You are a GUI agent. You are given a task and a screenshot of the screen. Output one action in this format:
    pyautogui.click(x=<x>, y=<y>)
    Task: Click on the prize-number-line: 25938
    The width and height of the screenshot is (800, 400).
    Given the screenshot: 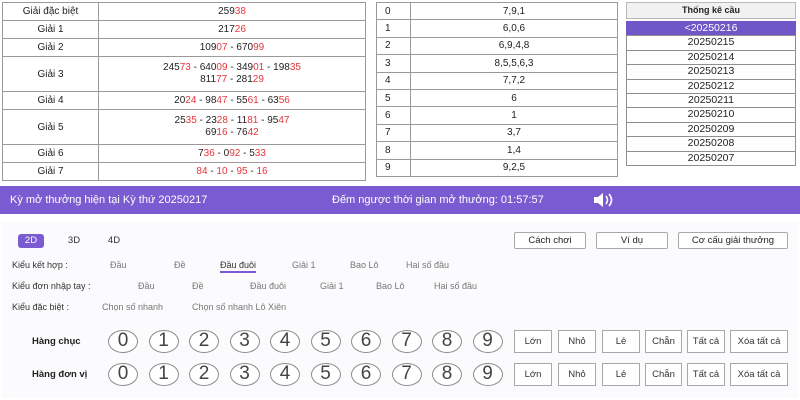 What is the action you would take?
    pyautogui.click(x=232, y=12)
    